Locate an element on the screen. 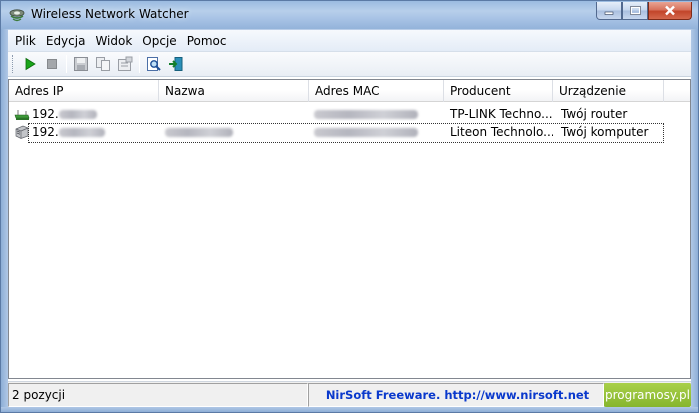  computer-icon is located at coordinates (22, 132).